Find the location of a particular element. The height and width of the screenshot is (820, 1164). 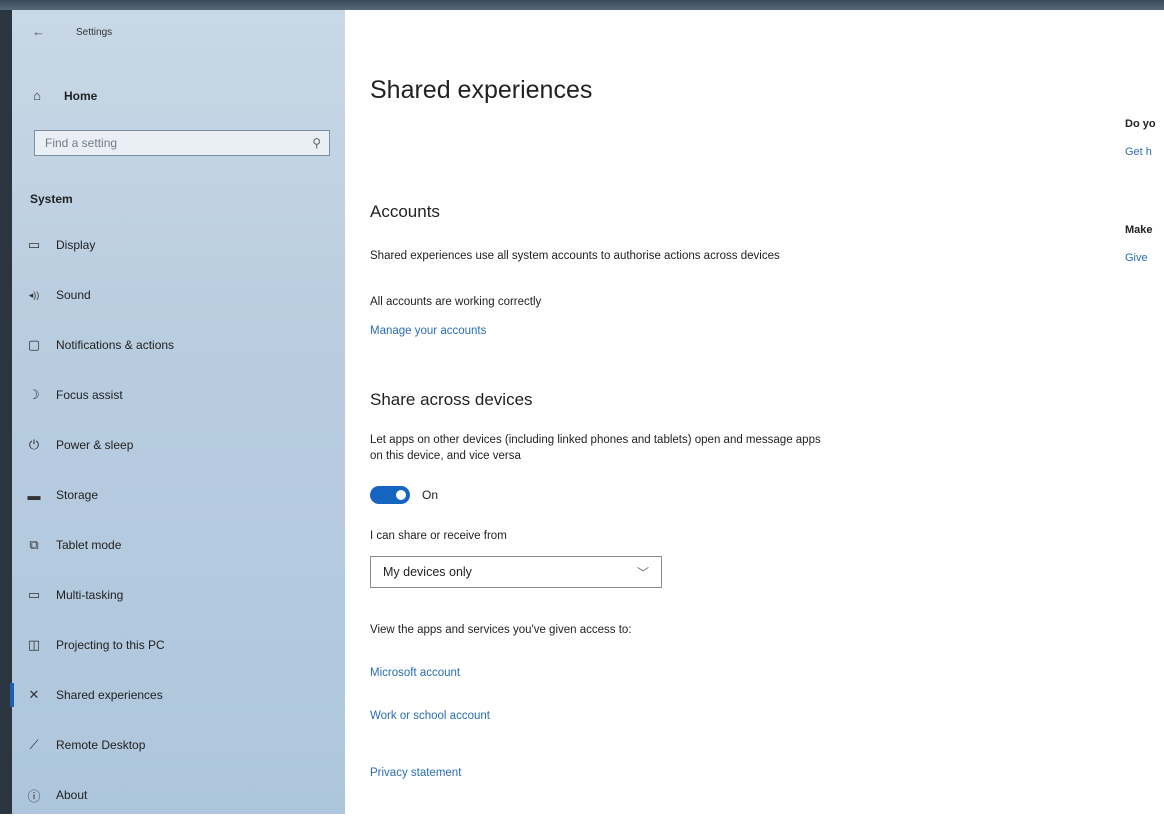

receive-dropdown: My devices only ﹀ is located at coordinates (516, 572).